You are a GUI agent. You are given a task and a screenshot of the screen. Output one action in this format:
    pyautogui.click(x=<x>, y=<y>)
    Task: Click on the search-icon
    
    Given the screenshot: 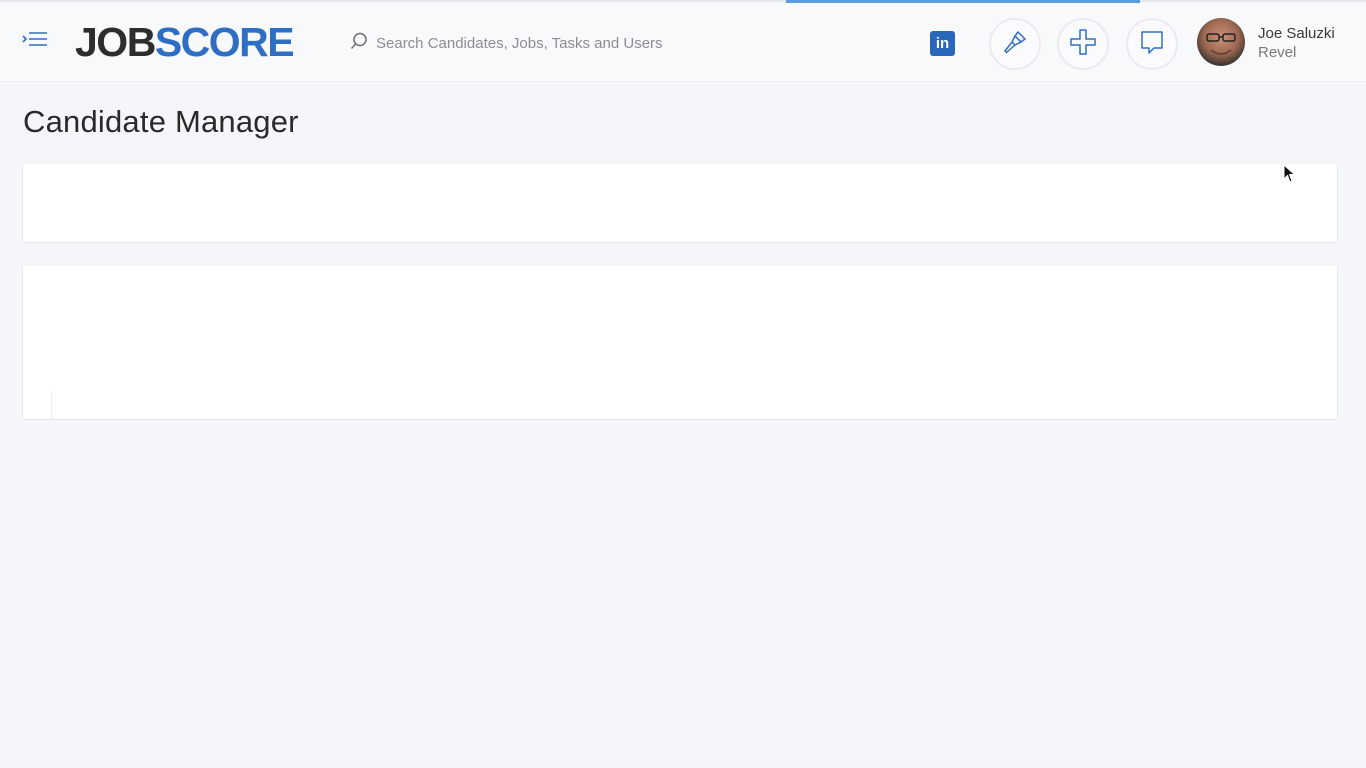 What is the action you would take?
    pyautogui.click(x=359, y=43)
    